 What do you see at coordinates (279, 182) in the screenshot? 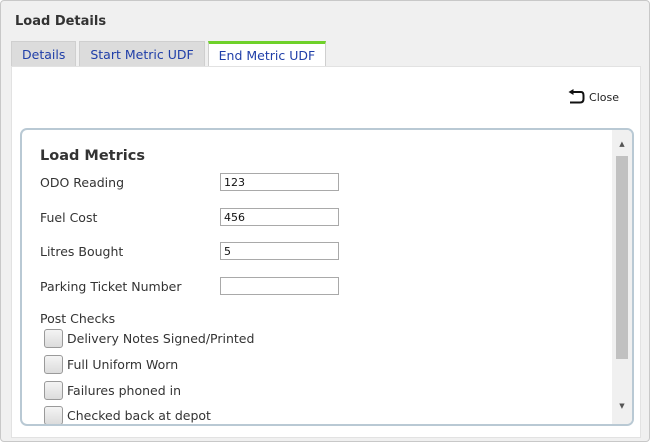
I see `odo-reading-input` at bounding box center [279, 182].